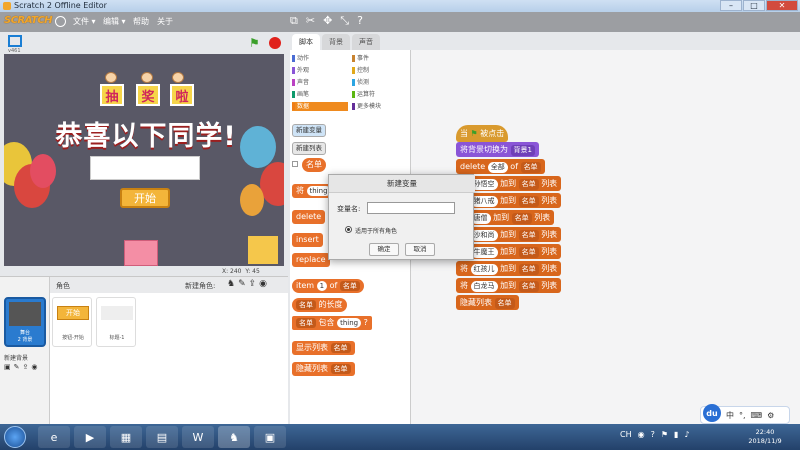  I want to click on category-sound: 声音, so click(320, 82).